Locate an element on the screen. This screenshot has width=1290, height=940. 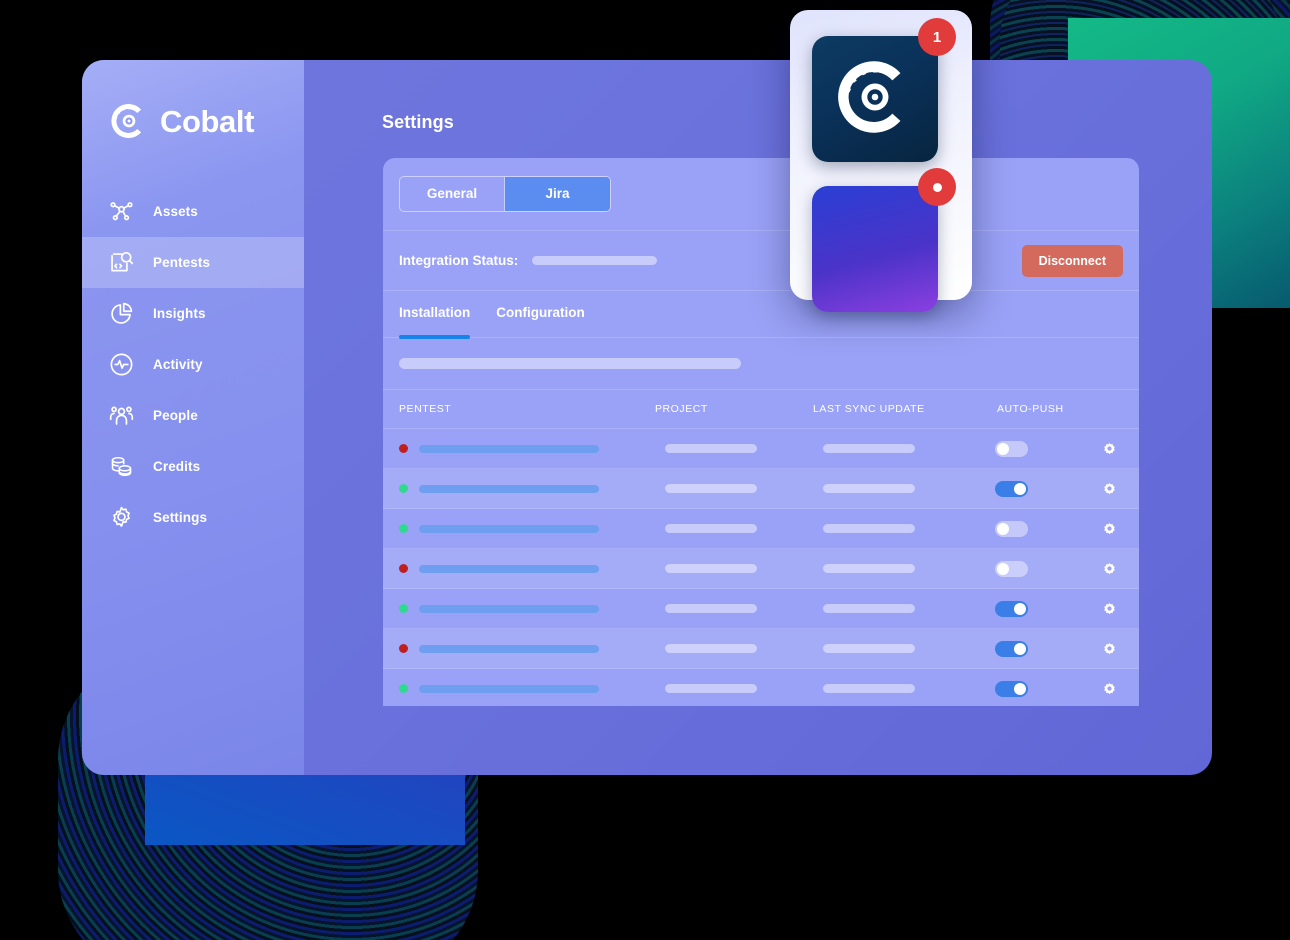
floating-integration-card: 1 is located at coordinates (881, 161).